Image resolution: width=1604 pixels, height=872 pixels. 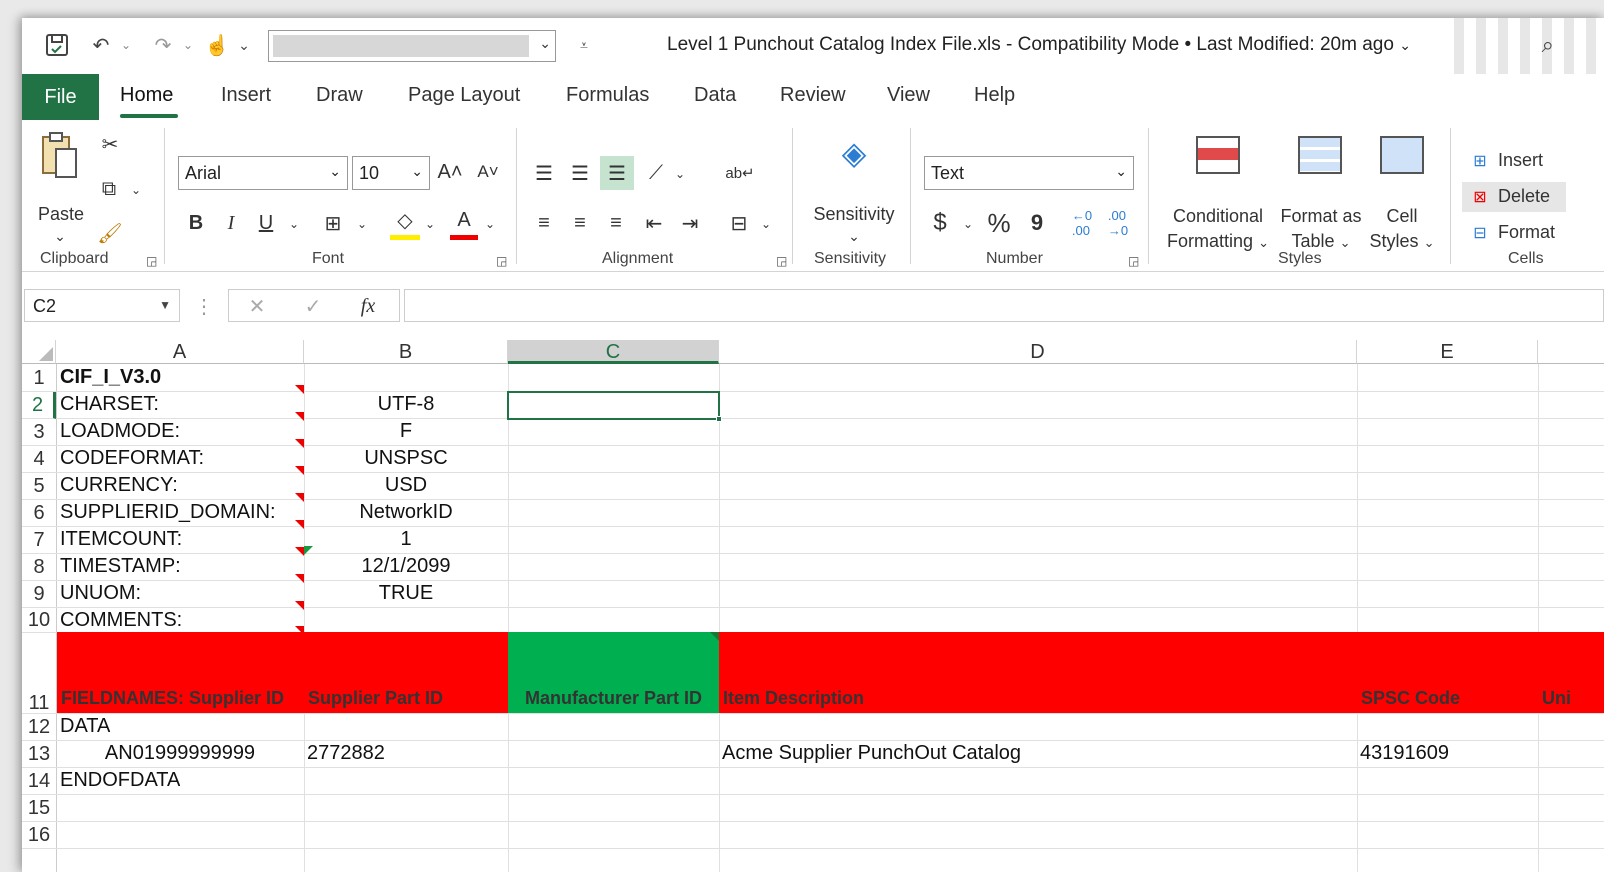 I want to click on more-options-icon: ⋮, so click(x=204, y=306).